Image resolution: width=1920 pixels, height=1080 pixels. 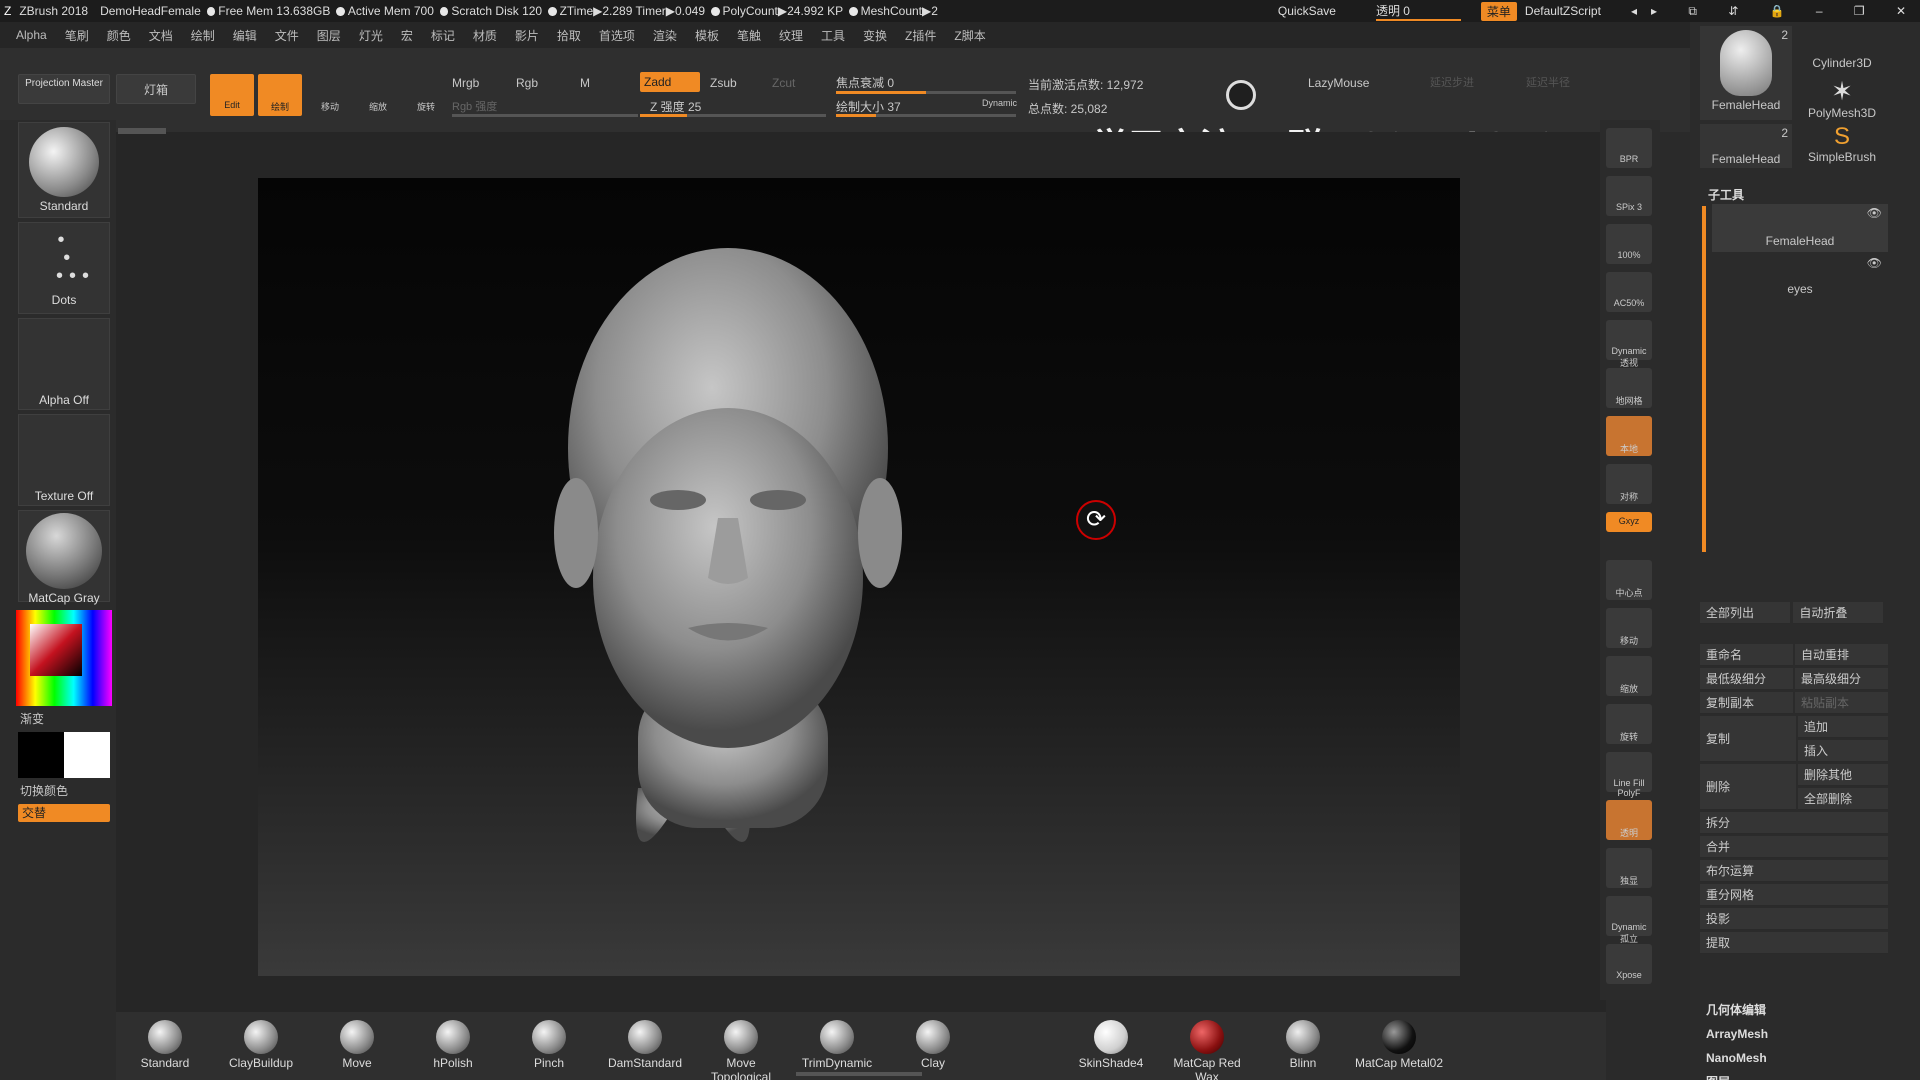 What do you see at coordinates (1629, 920) in the screenshot?
I see `right-toolbar-button: Dynamic 孤立` at bounding box center [1629, 920].